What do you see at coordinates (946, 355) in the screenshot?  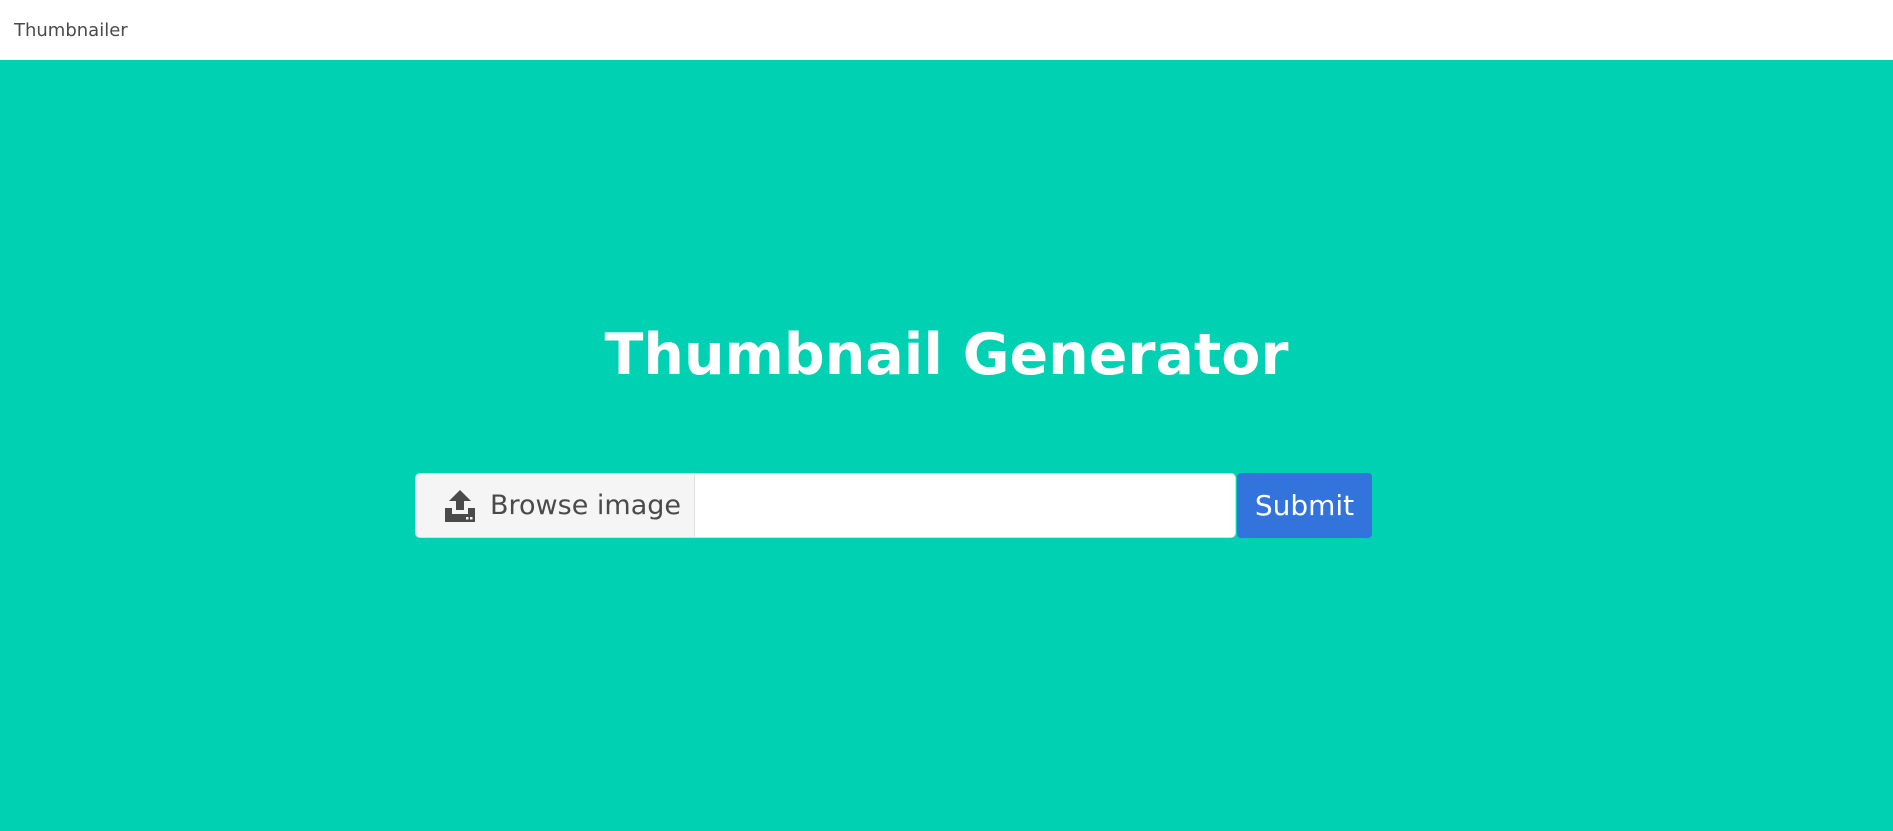 I see `page-title: Thumbnail Generator` at bounding box center [946, 355].